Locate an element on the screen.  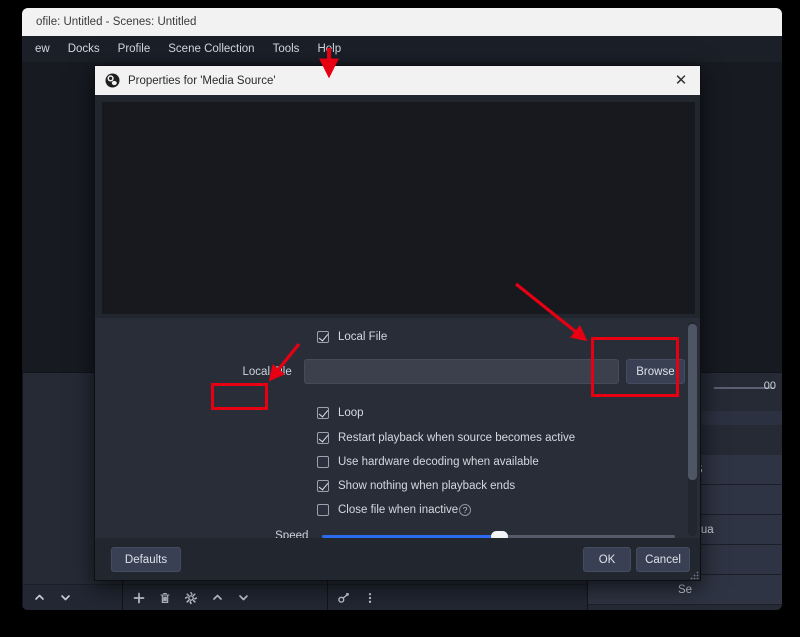
browse-button: Browse is located at coordinates (655, 371).